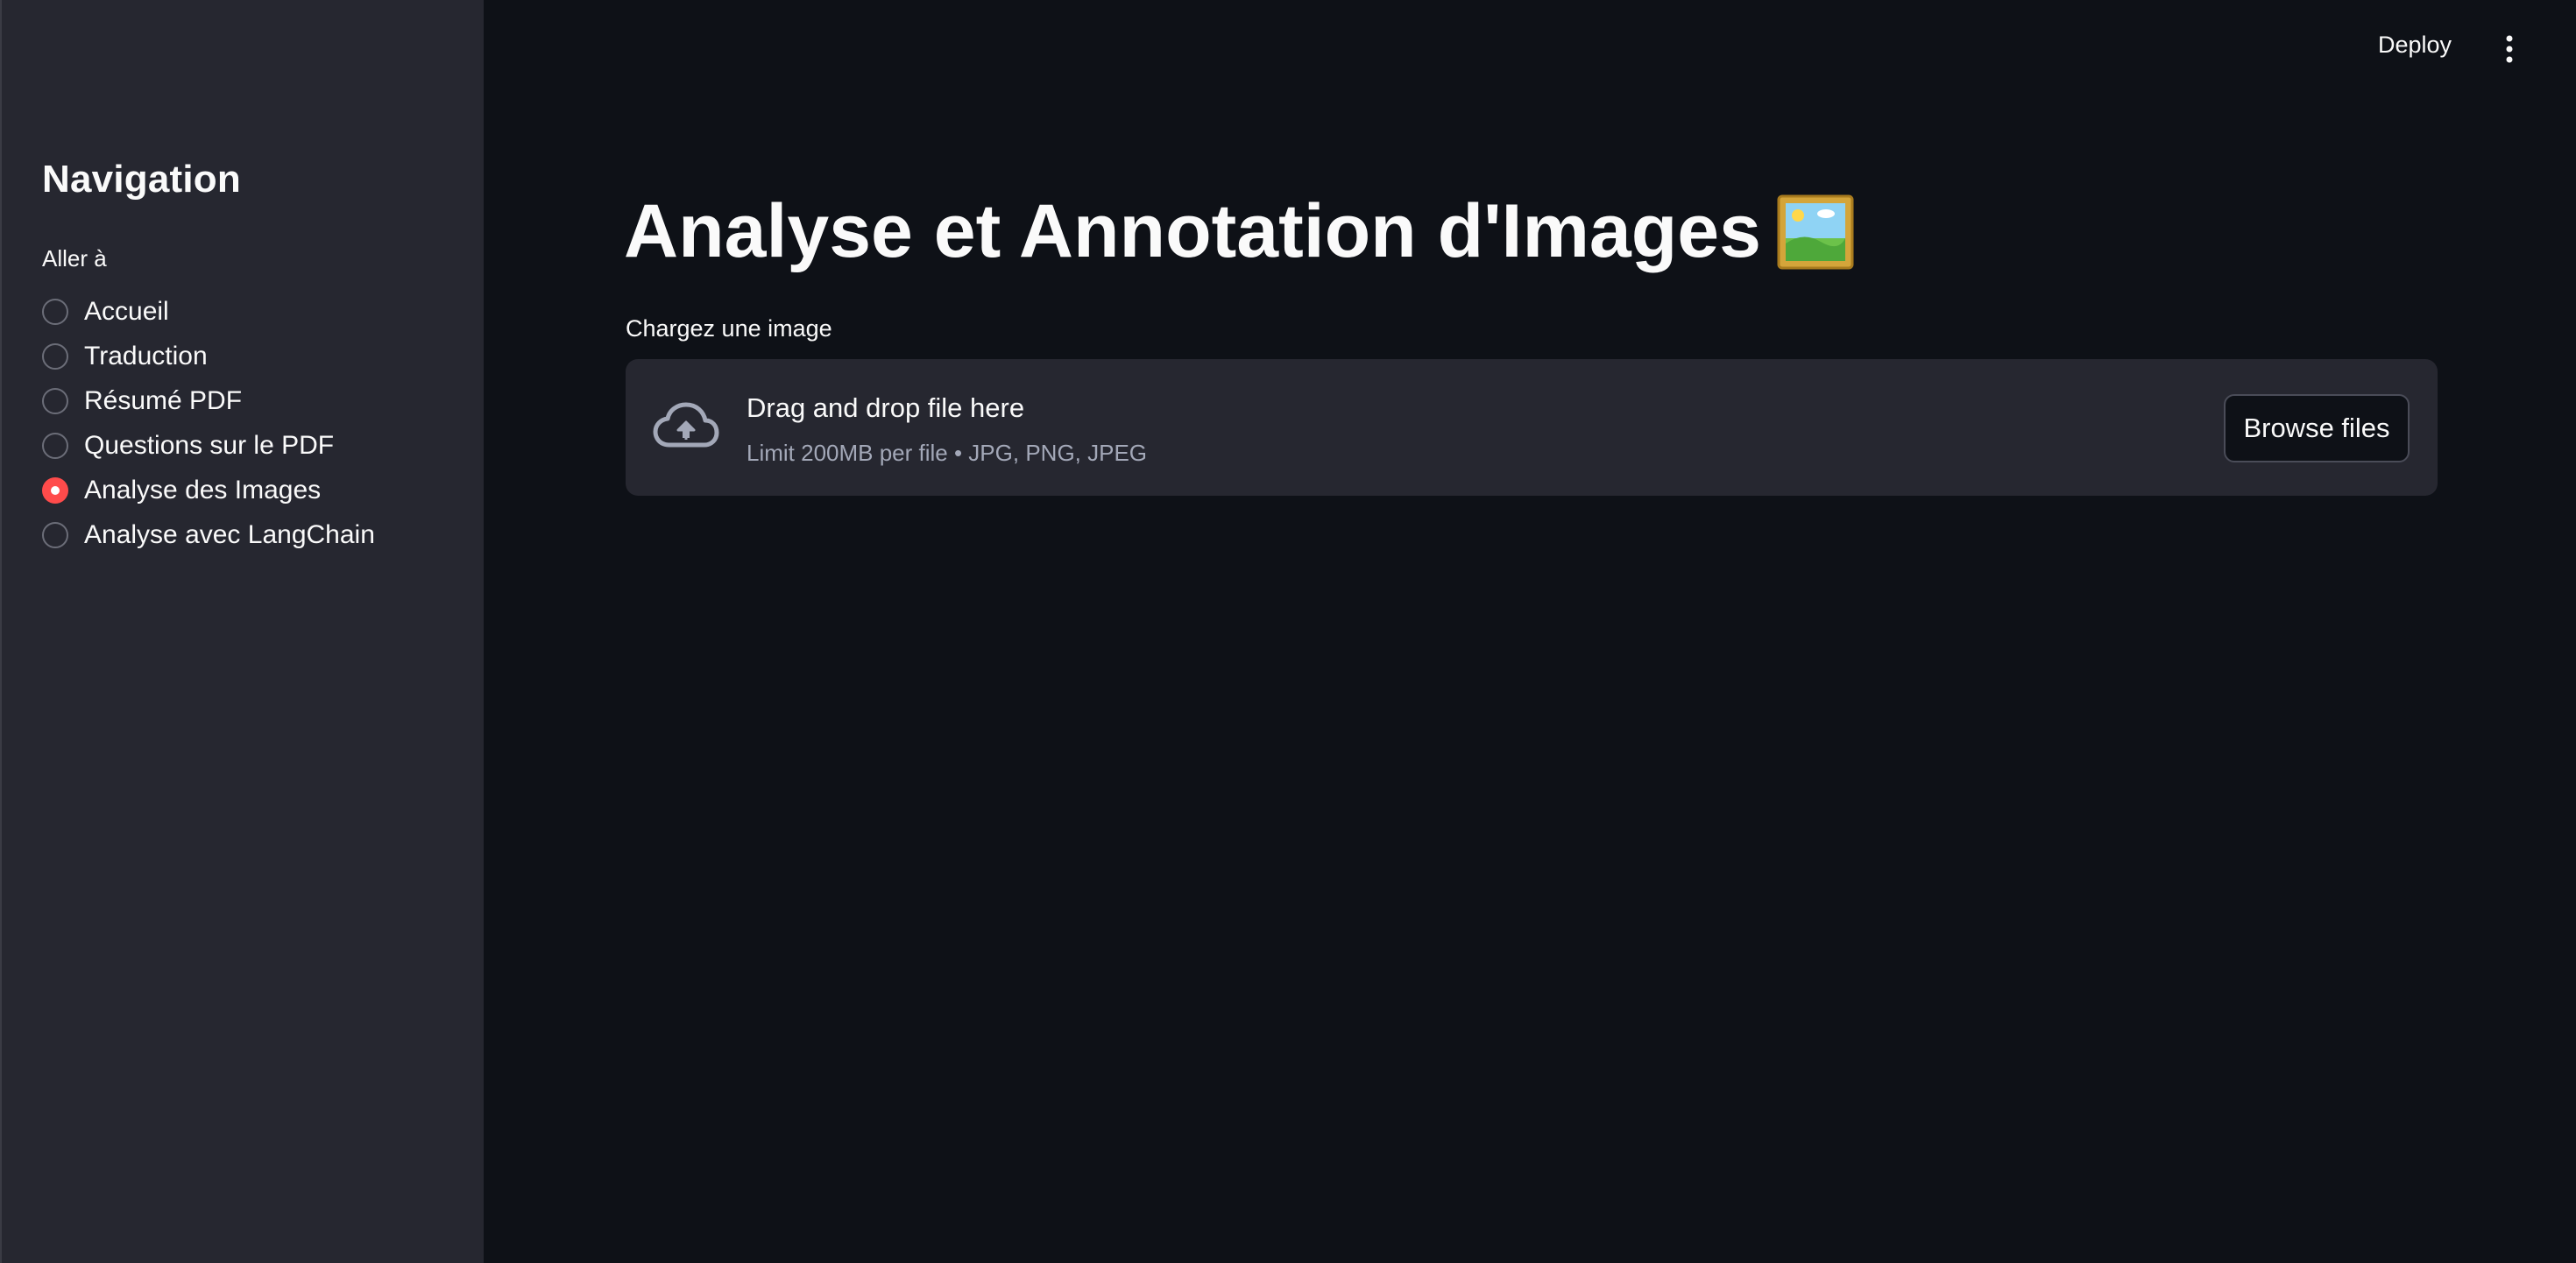  I want to click on radio-item-accueil: Accueil, so click(208, 312).